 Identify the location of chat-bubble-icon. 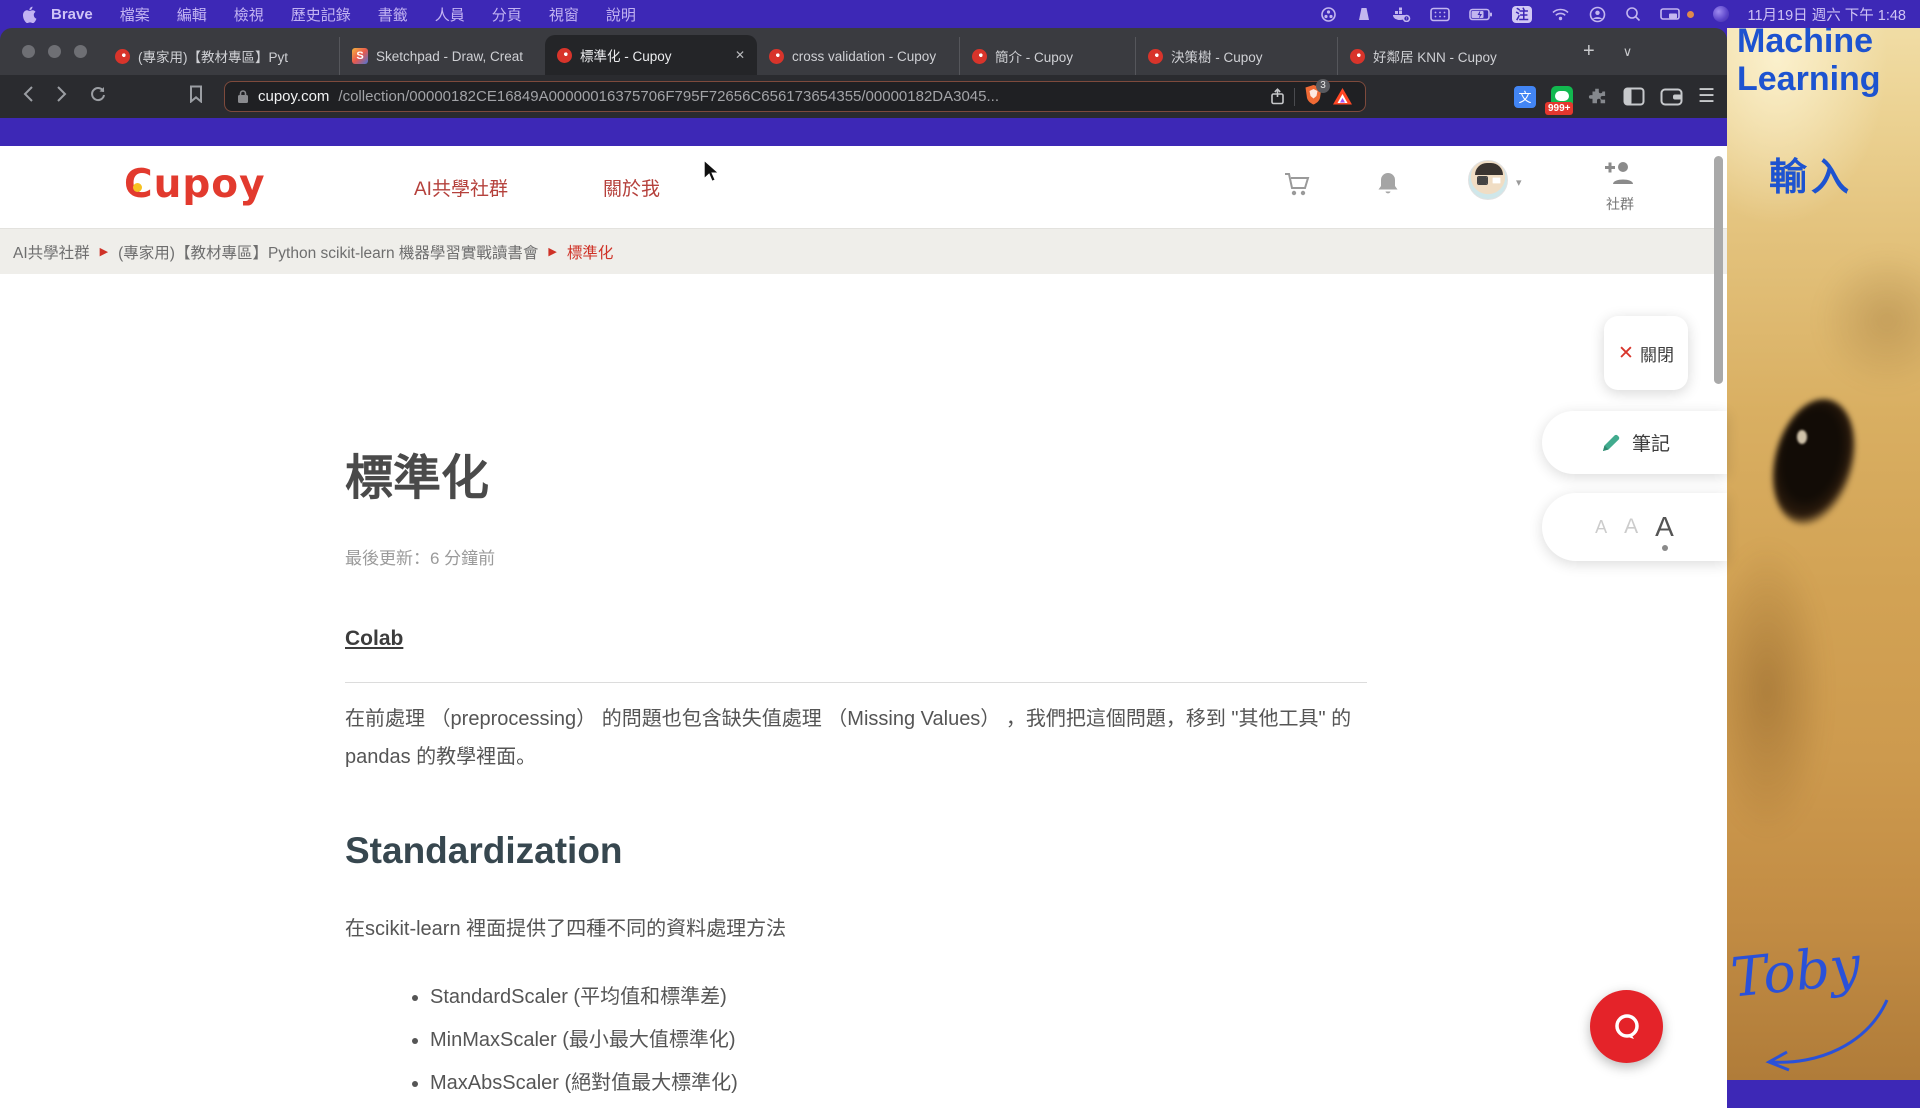
(1626, 1026).